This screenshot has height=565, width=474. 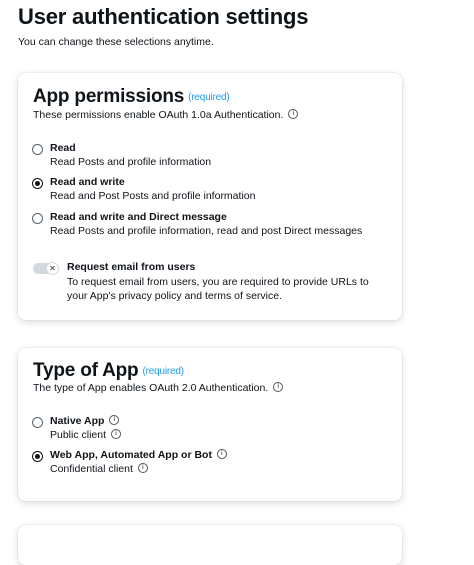 I want to click on app-type-option-web-label: Web App, Automated App or Bot i, so click(x=138, y=455).